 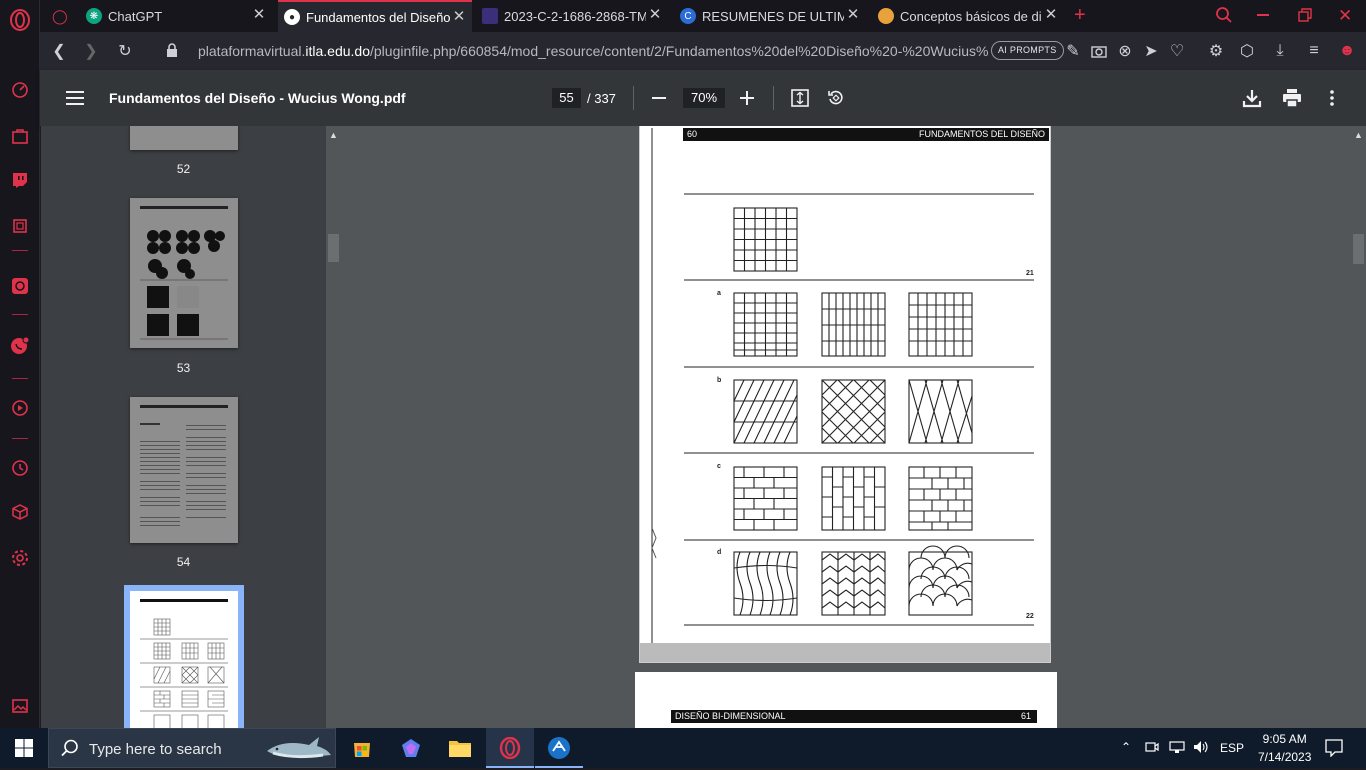 What do you see at coordinates (362, 748) in the screenshot?
I see `microsoft-store-icon` at bounding box center [362, 748].